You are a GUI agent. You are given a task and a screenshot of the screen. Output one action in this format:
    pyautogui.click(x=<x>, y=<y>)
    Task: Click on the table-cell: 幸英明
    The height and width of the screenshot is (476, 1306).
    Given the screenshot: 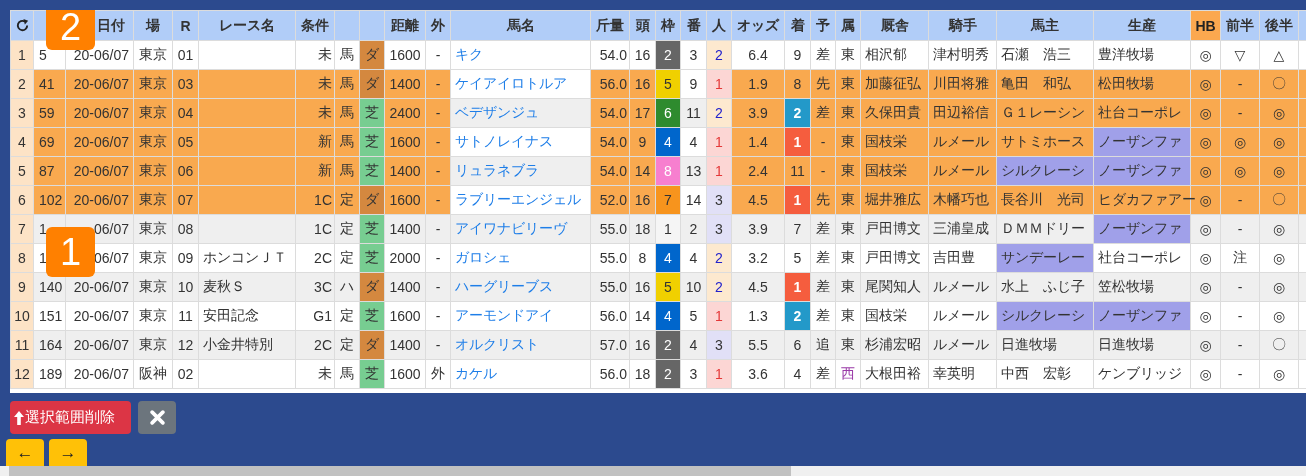 What is the action you would take?
    pyautogui.click(x=962, y=374)
    